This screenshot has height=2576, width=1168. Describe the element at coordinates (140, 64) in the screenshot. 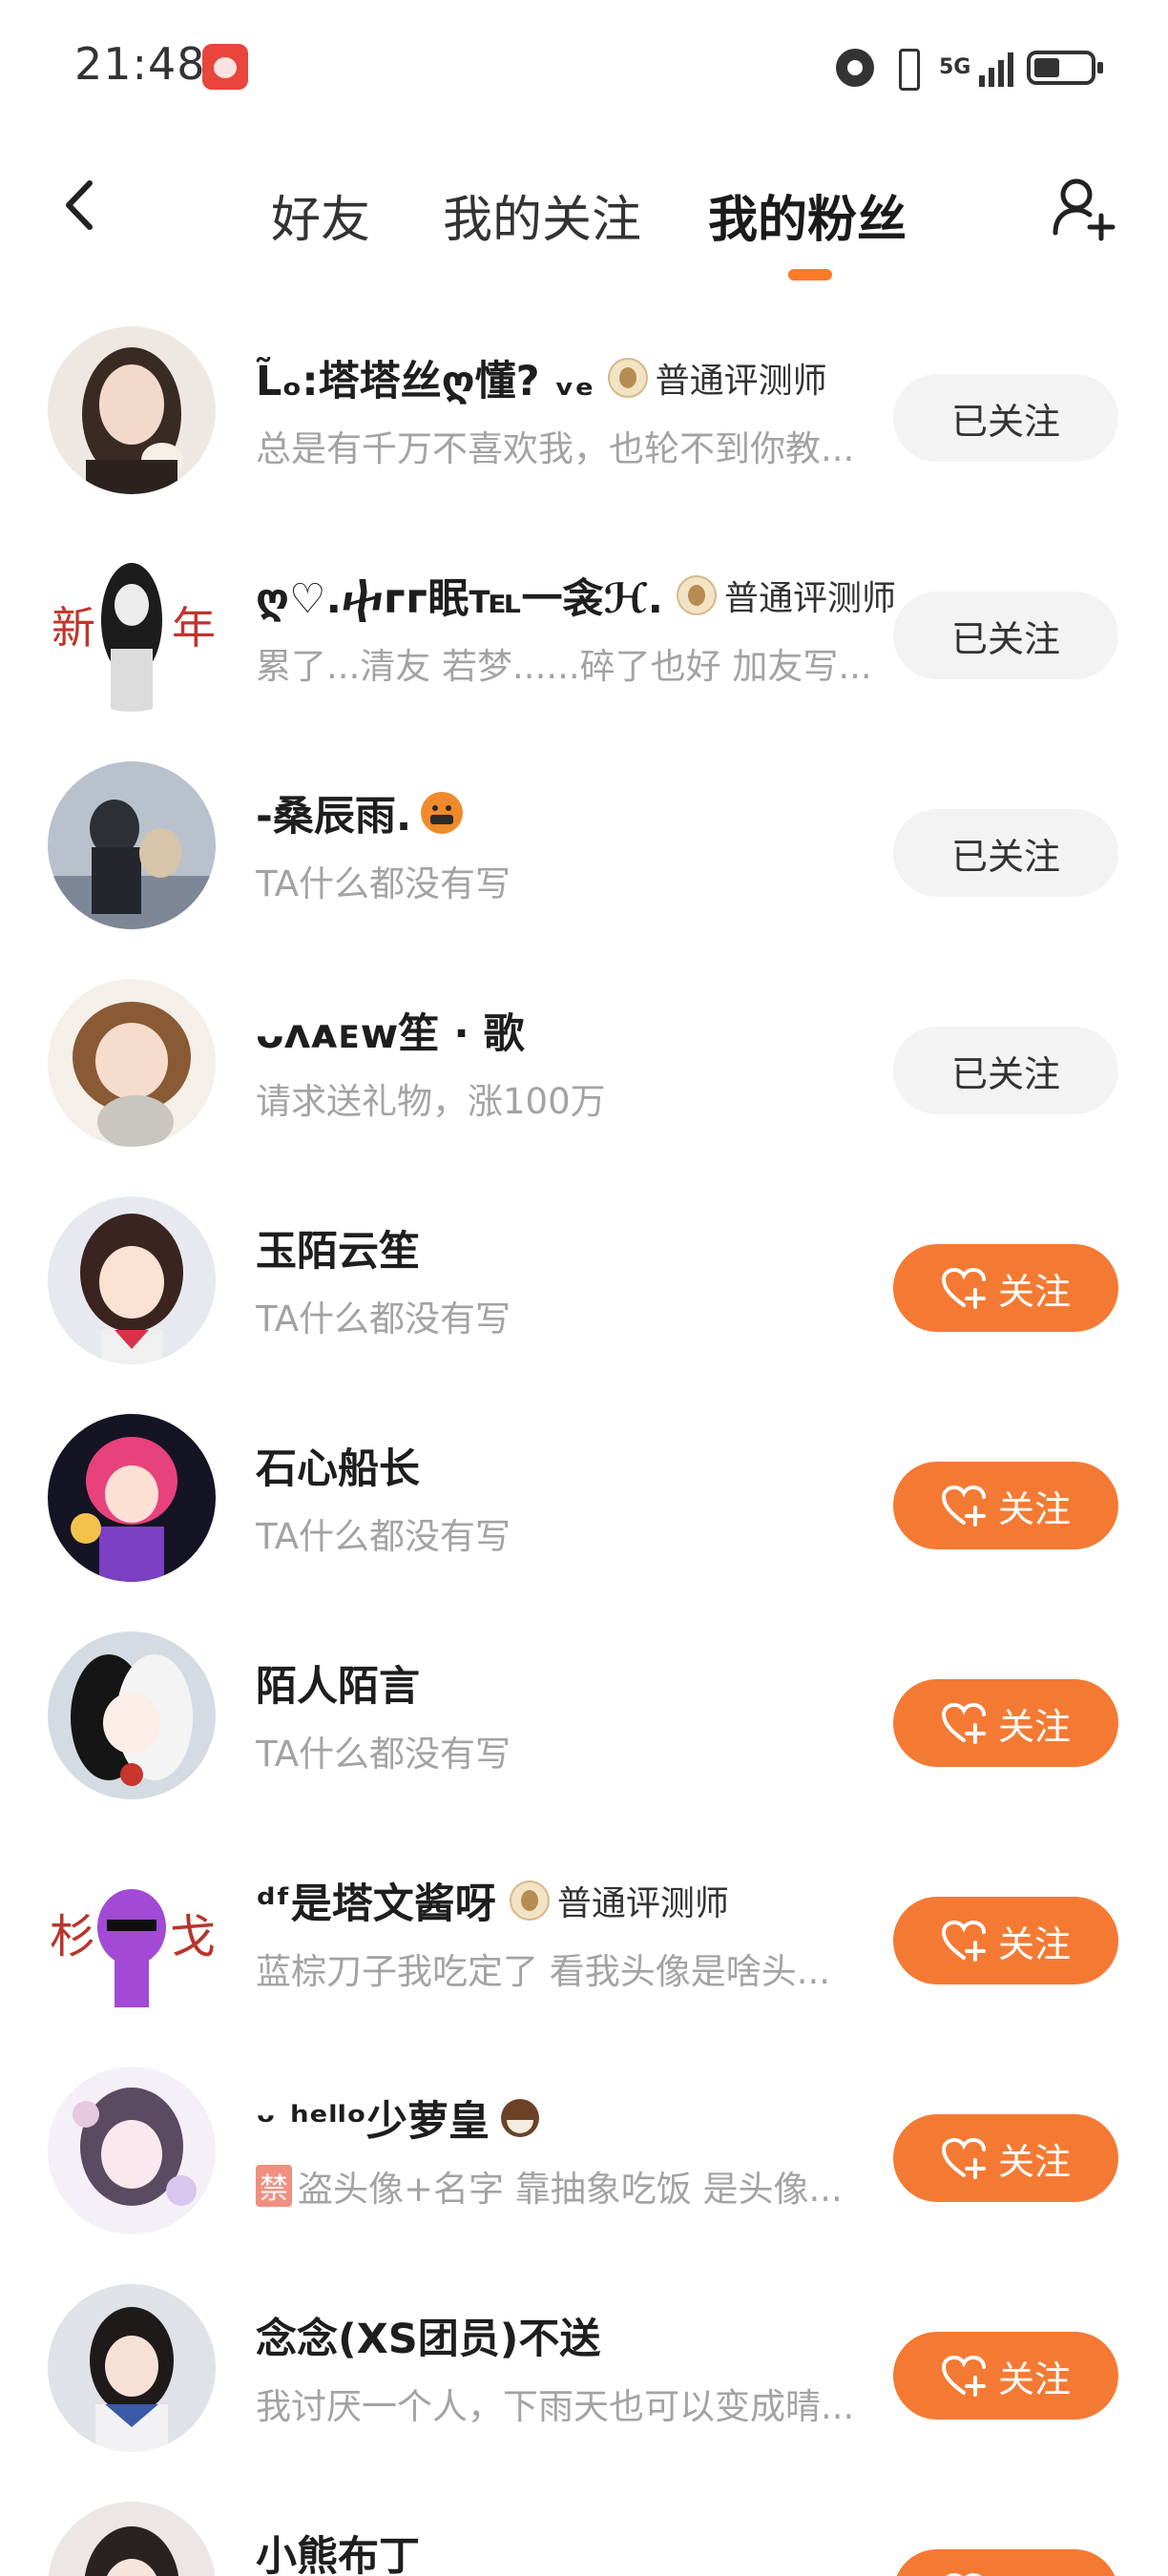

I see `status-time: 21:48` at that location.